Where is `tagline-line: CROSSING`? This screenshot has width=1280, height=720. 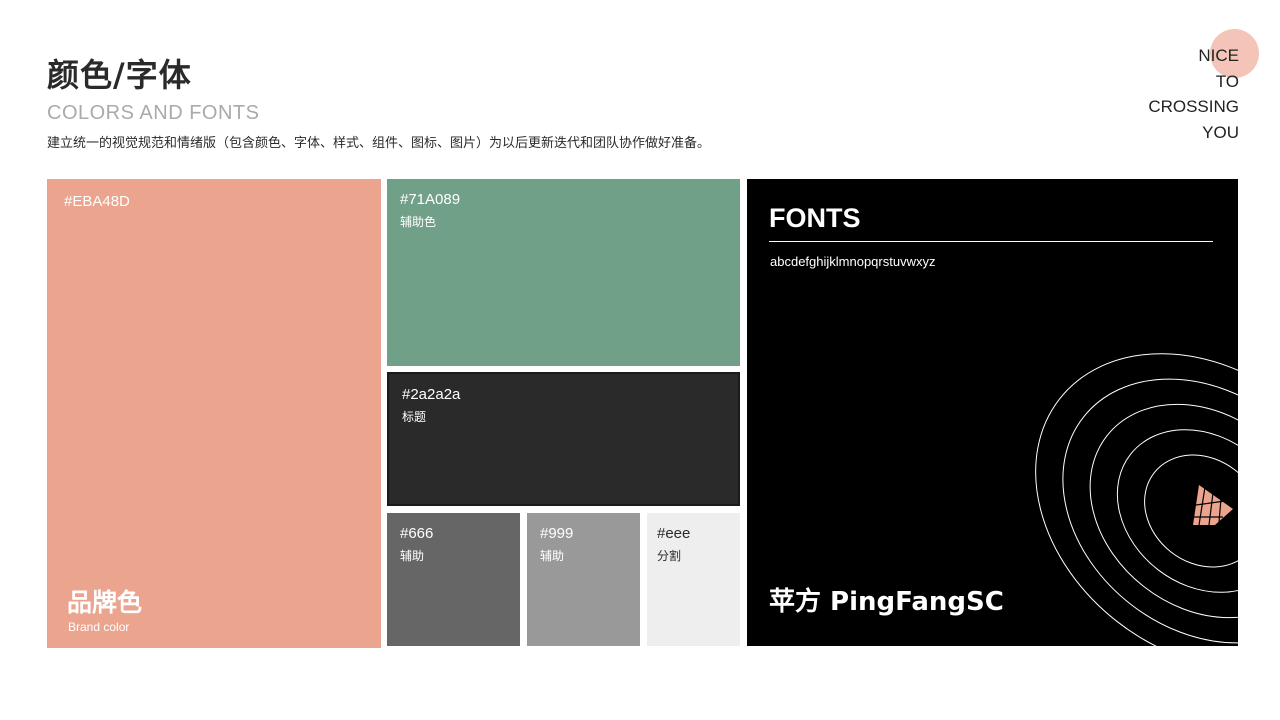
tagline-line: CROSSING is located at coordinates (1193, 106).